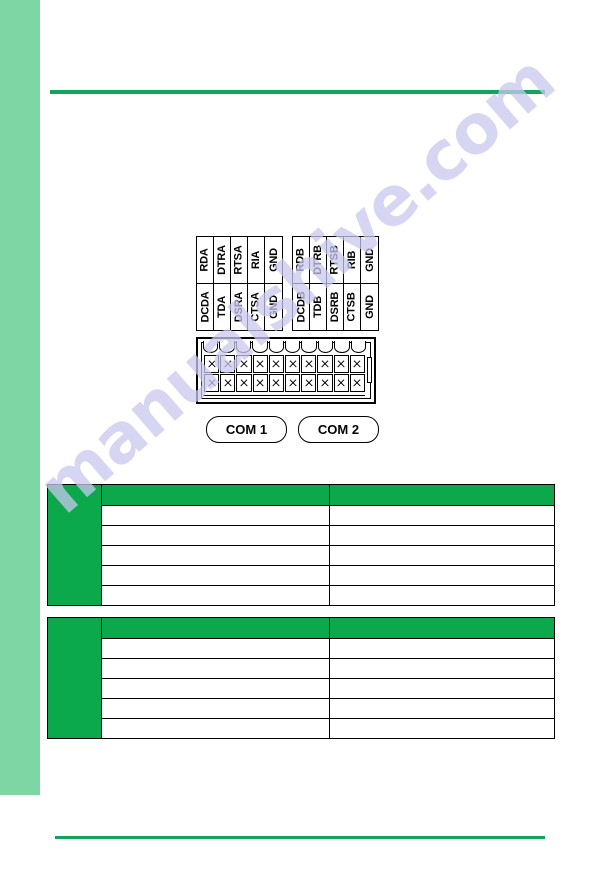 The height and width of the screenshot is (893, 595). I want to click on header-rule, so click(297, 92).